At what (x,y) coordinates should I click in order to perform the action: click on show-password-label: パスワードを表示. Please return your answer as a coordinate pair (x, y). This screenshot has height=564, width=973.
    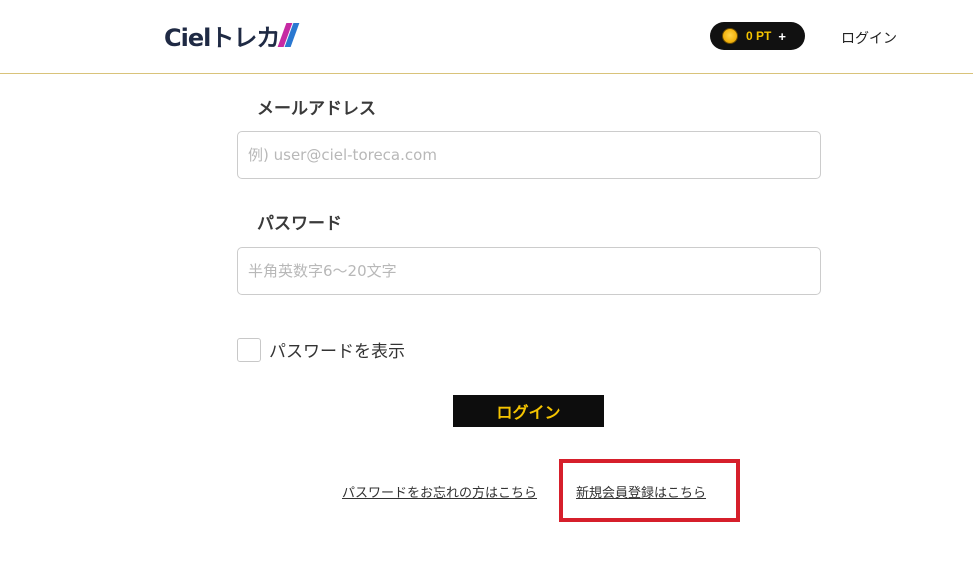
    Looking at the image, I should click on (337, 352).